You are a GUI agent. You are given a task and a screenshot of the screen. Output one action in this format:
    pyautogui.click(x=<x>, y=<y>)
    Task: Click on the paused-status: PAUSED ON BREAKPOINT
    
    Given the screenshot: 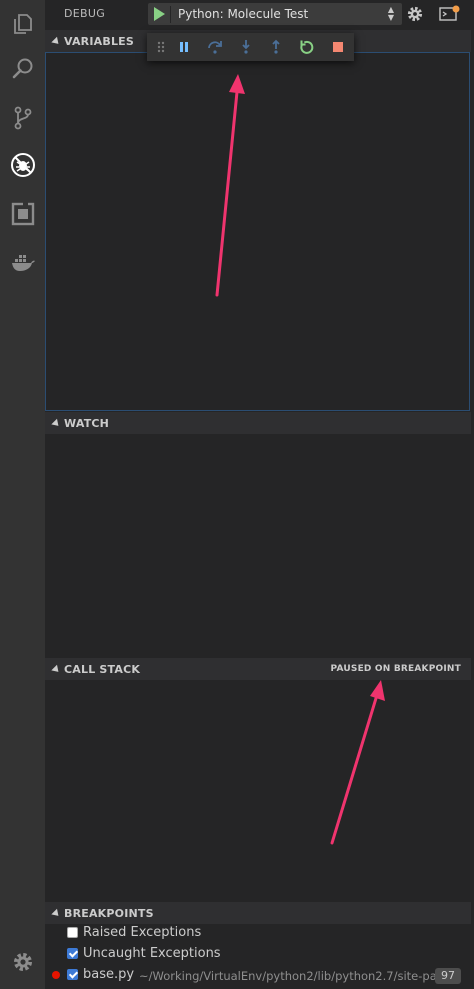 What is the action you would take?
    pyautogui.click(x=395, y=669)
    